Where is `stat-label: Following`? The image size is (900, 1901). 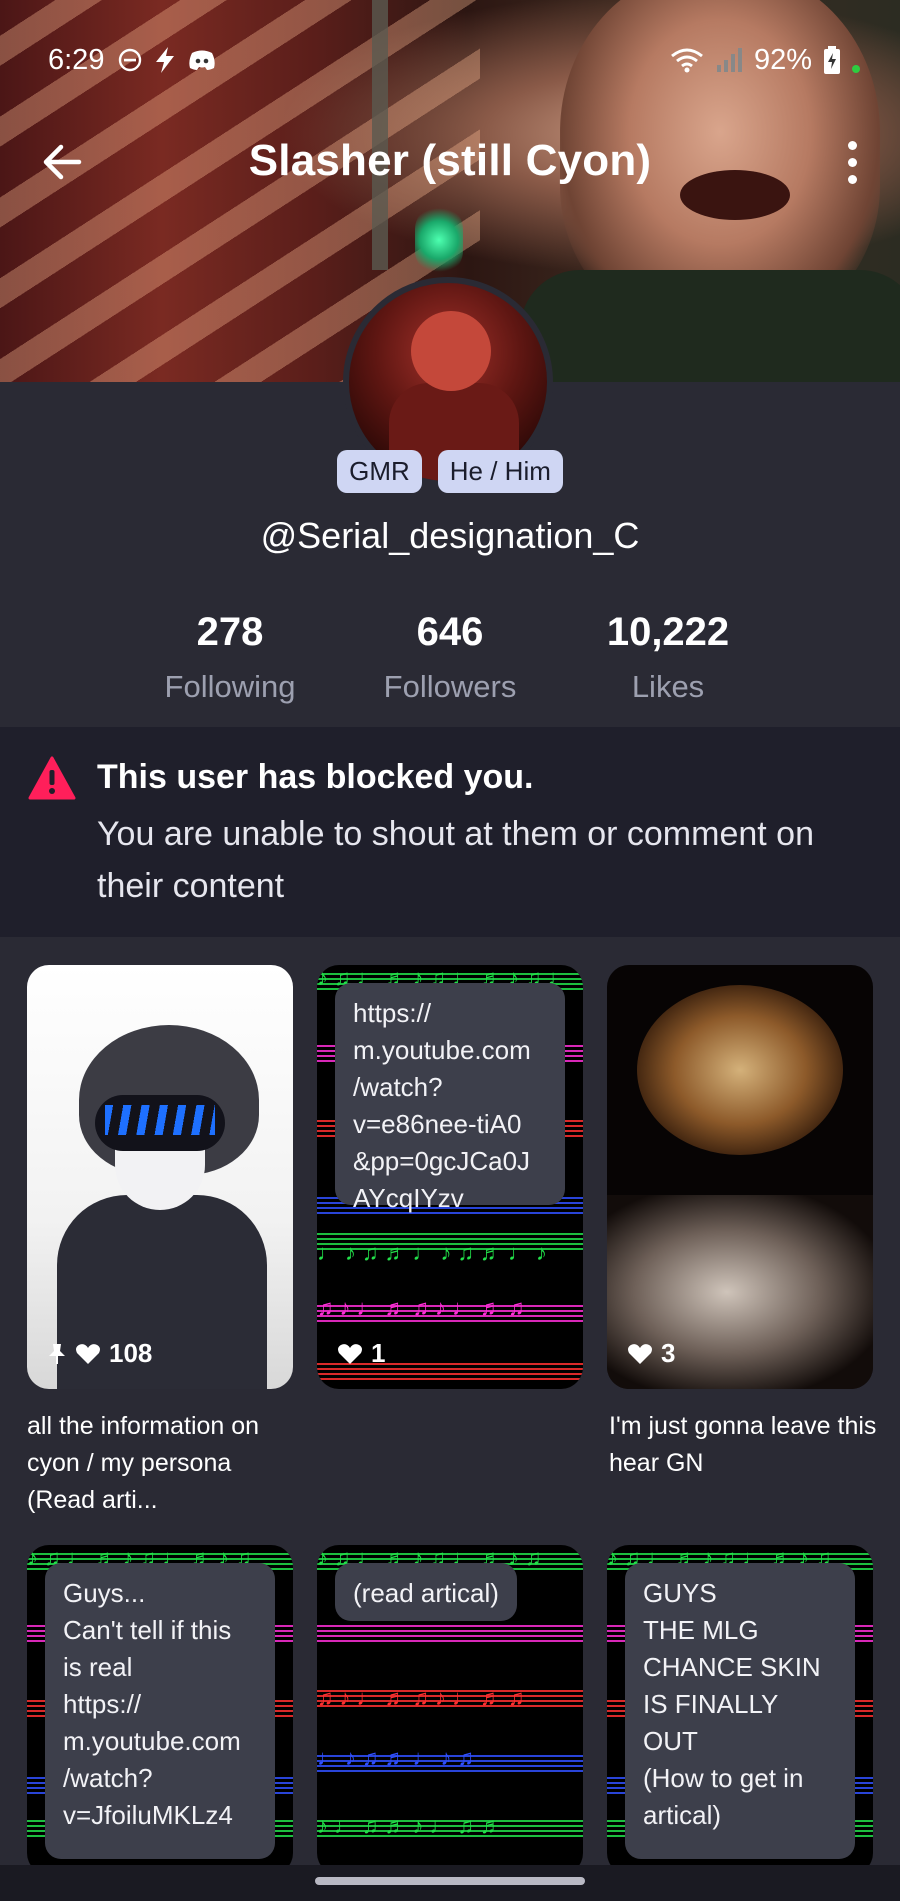 stat-label: Following is located at coordinates (230, 686).